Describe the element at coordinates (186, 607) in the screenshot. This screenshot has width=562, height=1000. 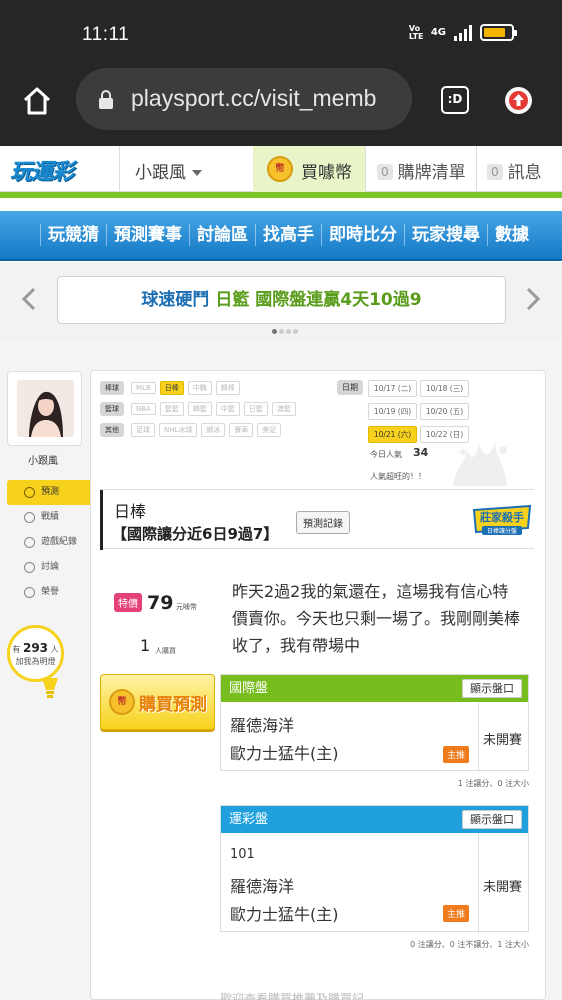
I see `price-unit: 元噱幣` at that location.